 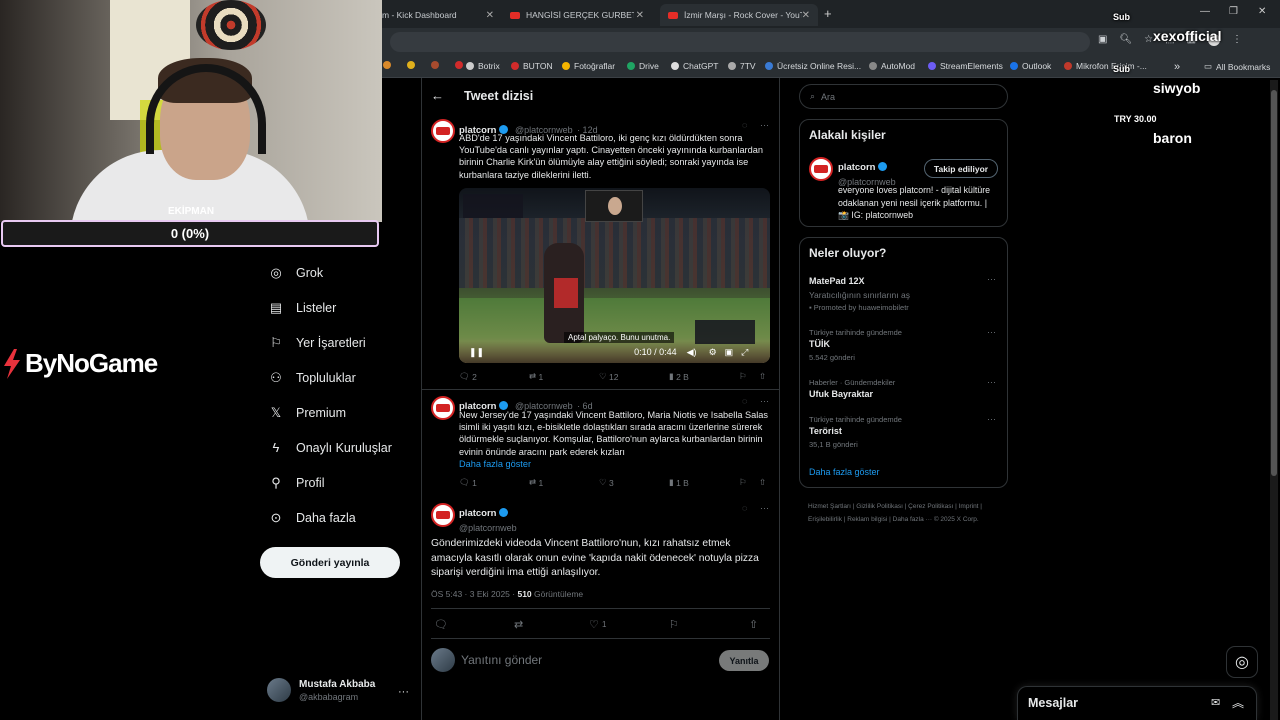 What do you see at coordinates (190, 233) in the screenshot?
I see `goal-progress-bar: 0 (0%)` at bounding box center [190, 233].